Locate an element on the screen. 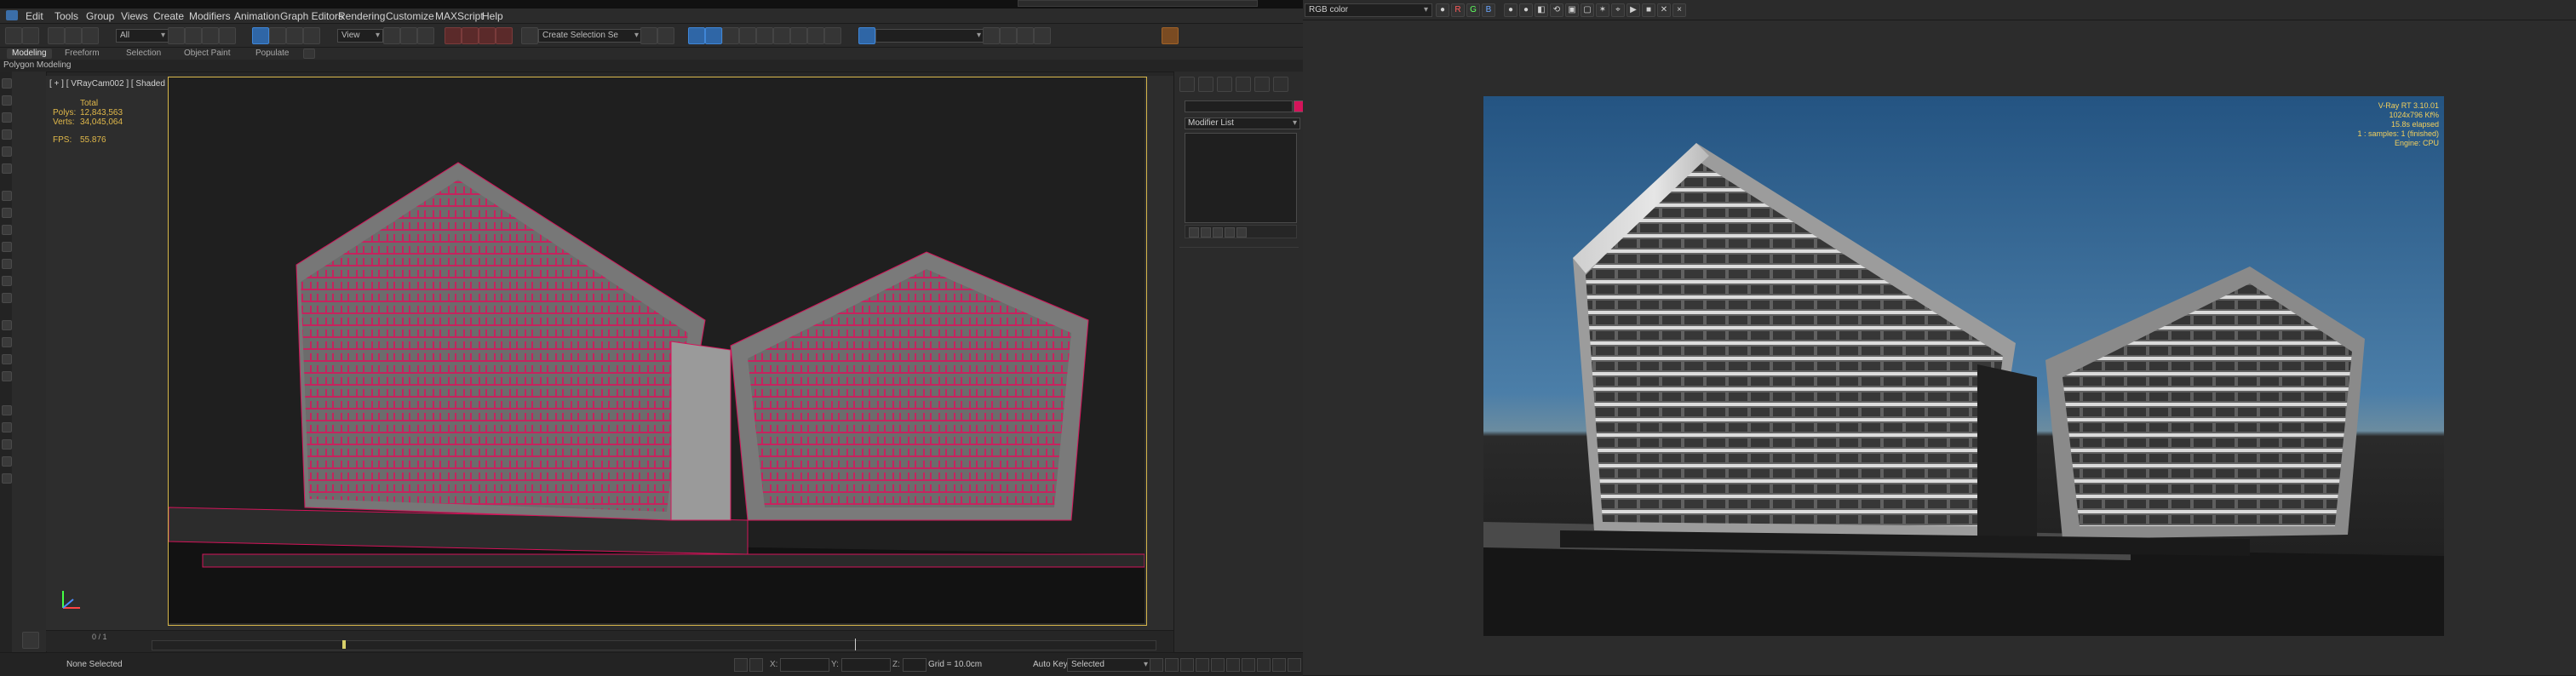 Image resolution: width=2576 pixels, height=676 pixels. cloud-render-icon is located at coordinates (1170, 35).